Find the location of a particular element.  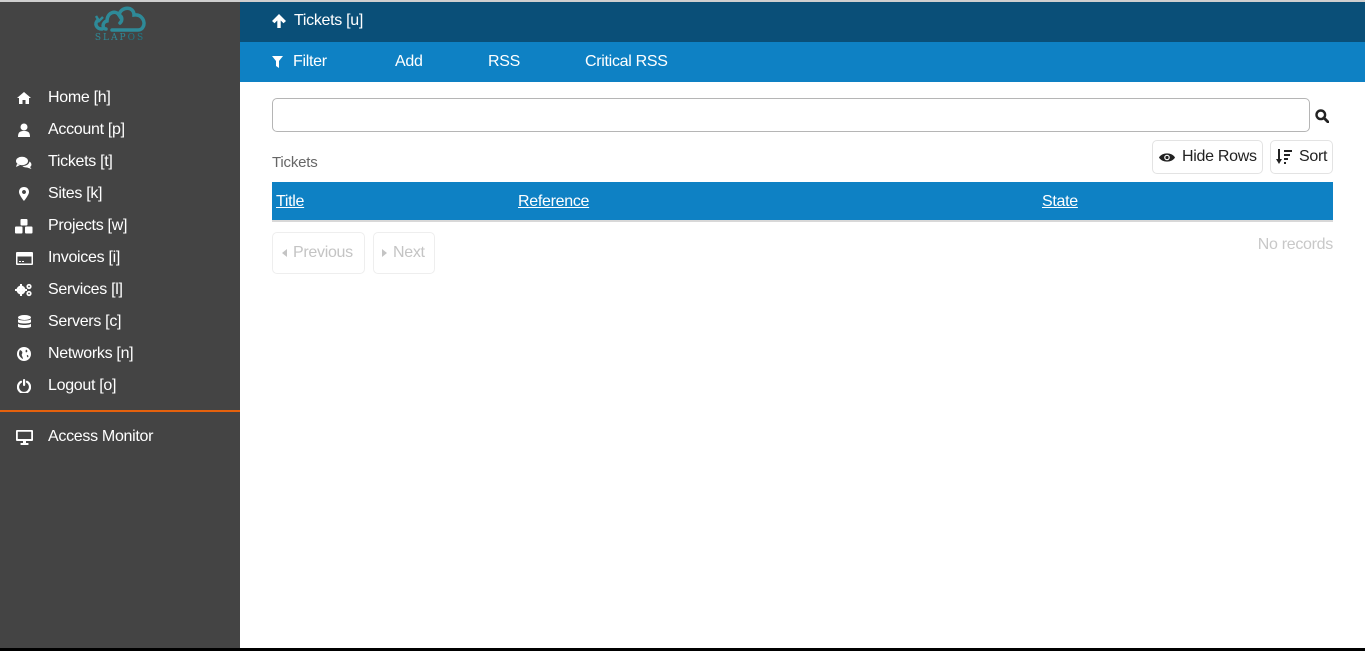

column-header-state: State is located at coordinates (1060, 202).